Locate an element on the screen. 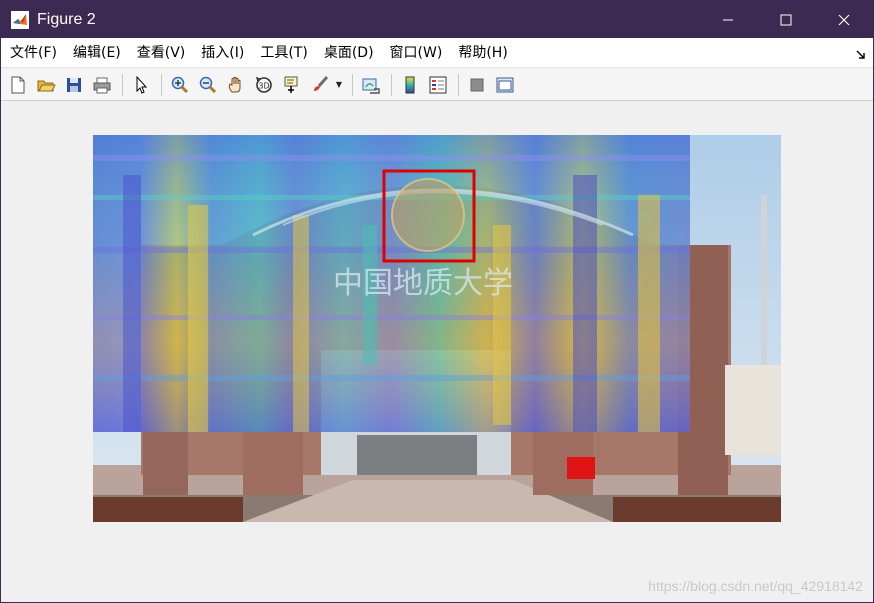  minimize-icon is located at coordinates (728, 19).